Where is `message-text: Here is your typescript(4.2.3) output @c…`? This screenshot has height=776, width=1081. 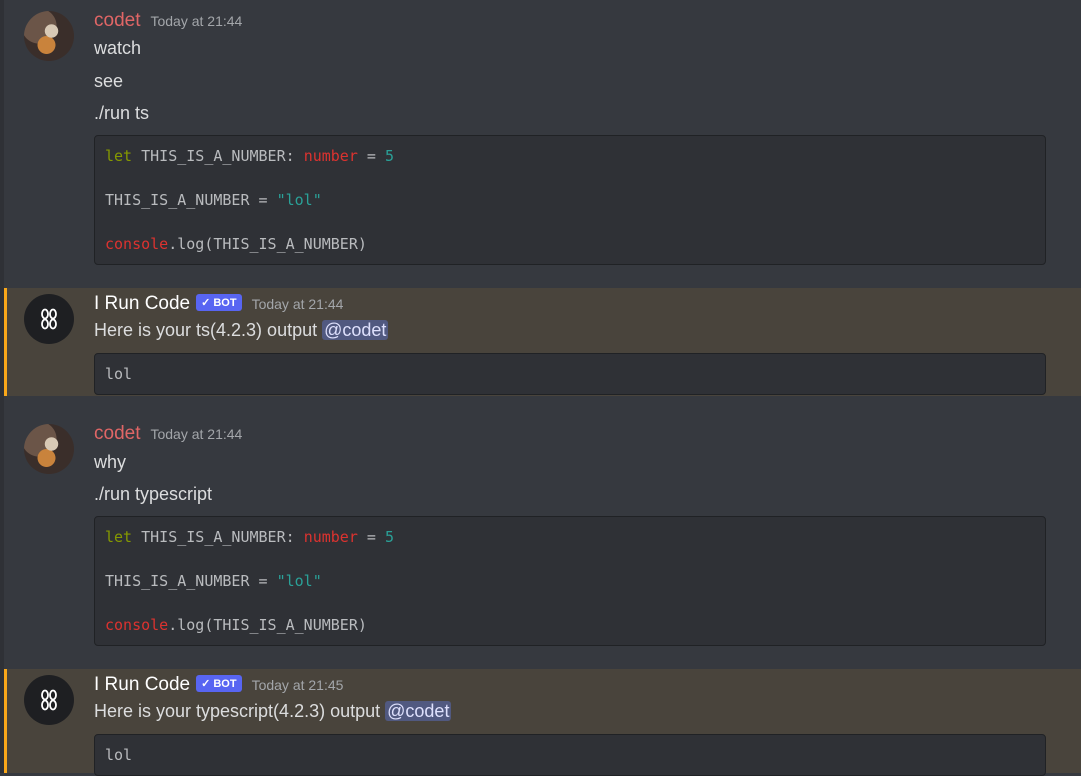
message-text: Here is your typescript(4.2.3) output @c… is located at coordinates (273, 711).